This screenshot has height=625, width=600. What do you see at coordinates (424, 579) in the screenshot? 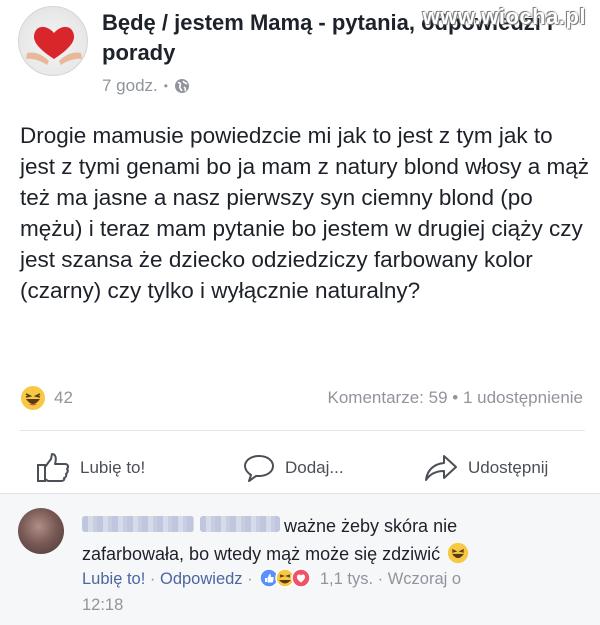
I see `comment-time-line1: Wczoraj o` at bounding box center [424, 579].